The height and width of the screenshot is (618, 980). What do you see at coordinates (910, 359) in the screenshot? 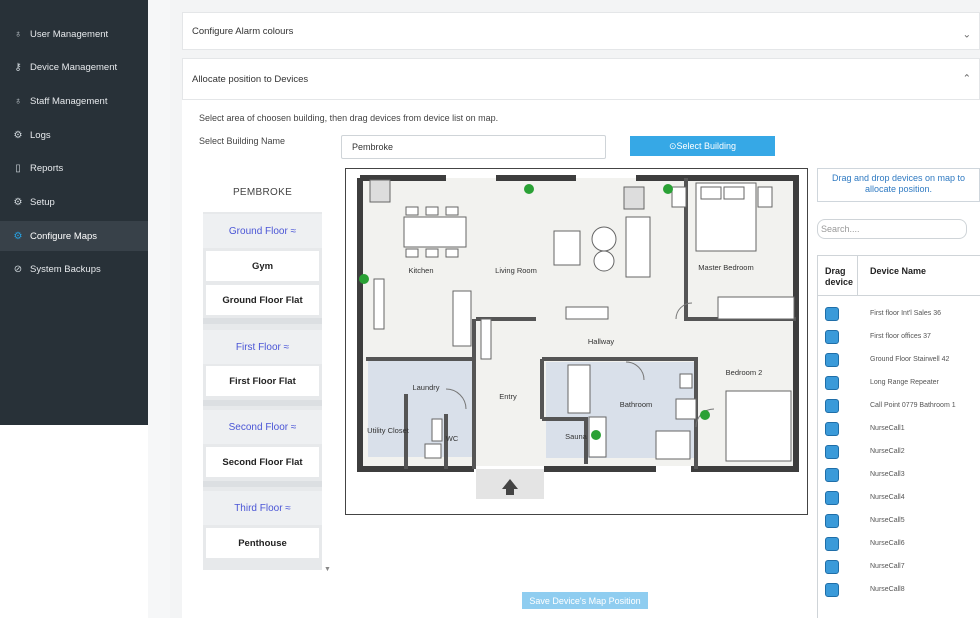
I see `device-name: Ground Floor Stairwell 42` at bounding box center [910, 359].